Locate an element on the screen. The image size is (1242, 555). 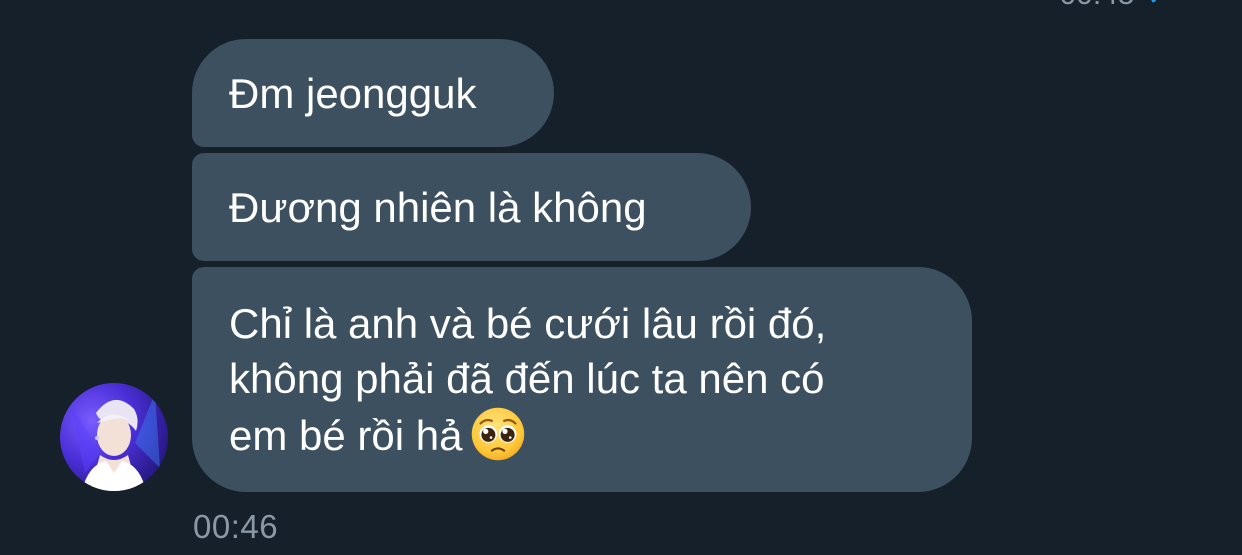
message-bubble: Đm jeongguk is located at coordinates (373, 93).